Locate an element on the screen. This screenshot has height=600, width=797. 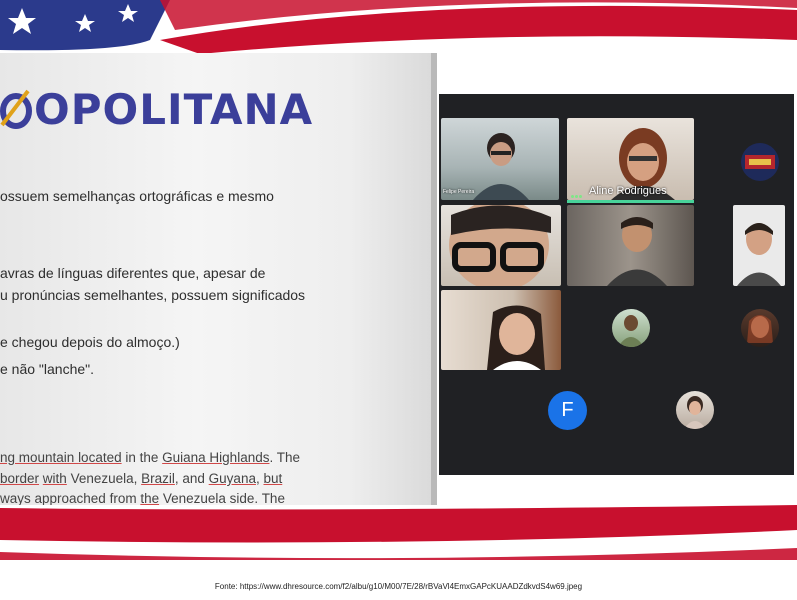
slide-text-line: ossuem semelhanças ortográficas e mesmo is located at coordinates (137, 196).